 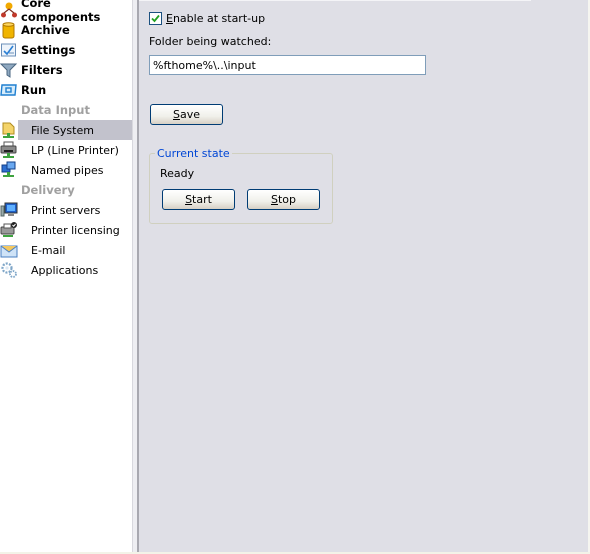 I want to click on settings-icon, so click(x=9, y=50).